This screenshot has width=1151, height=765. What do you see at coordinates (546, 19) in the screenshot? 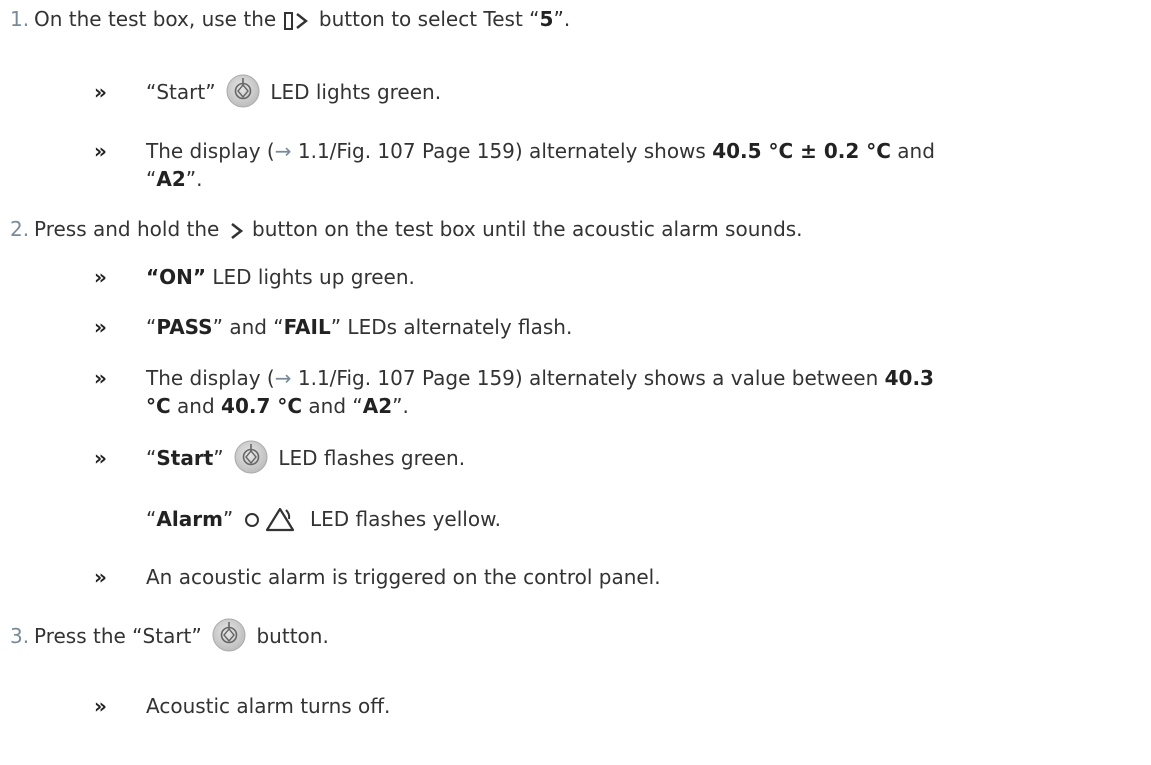
I see `test-number: 5` at bounding box center [546, 19].